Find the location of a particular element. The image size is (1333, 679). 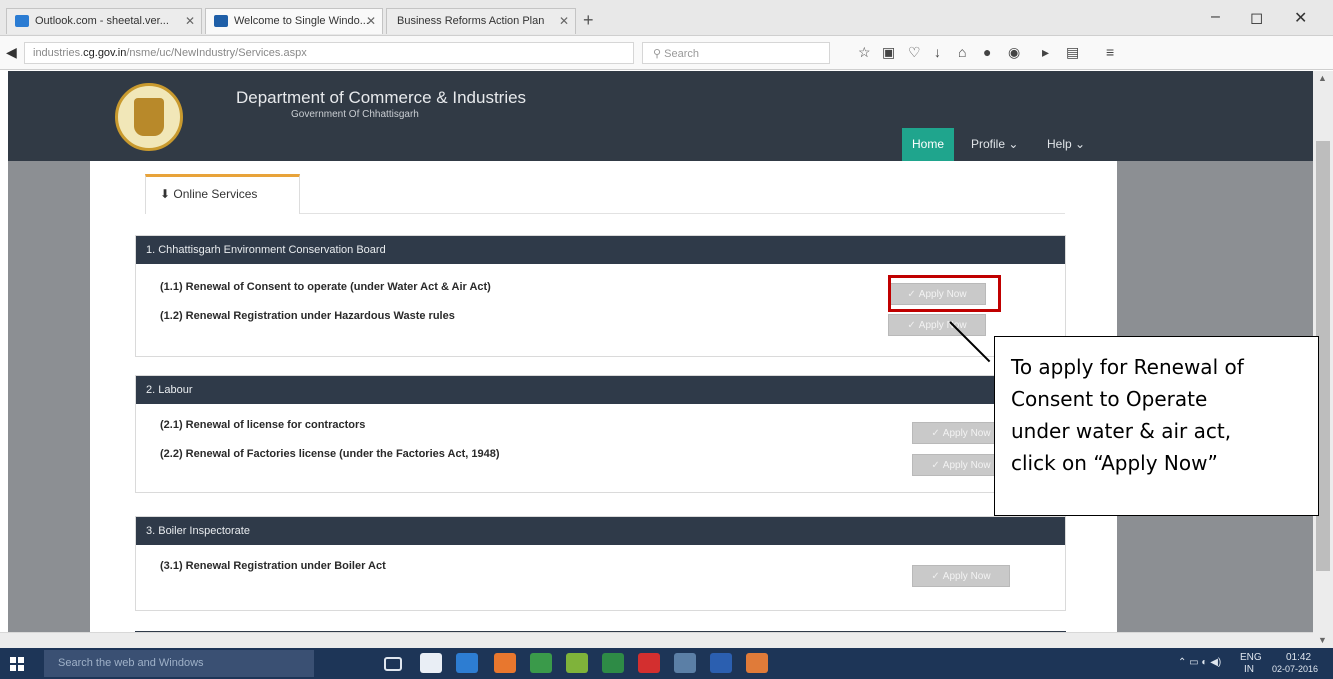

new-tab-icon: + is located at coordinates (588, 20).